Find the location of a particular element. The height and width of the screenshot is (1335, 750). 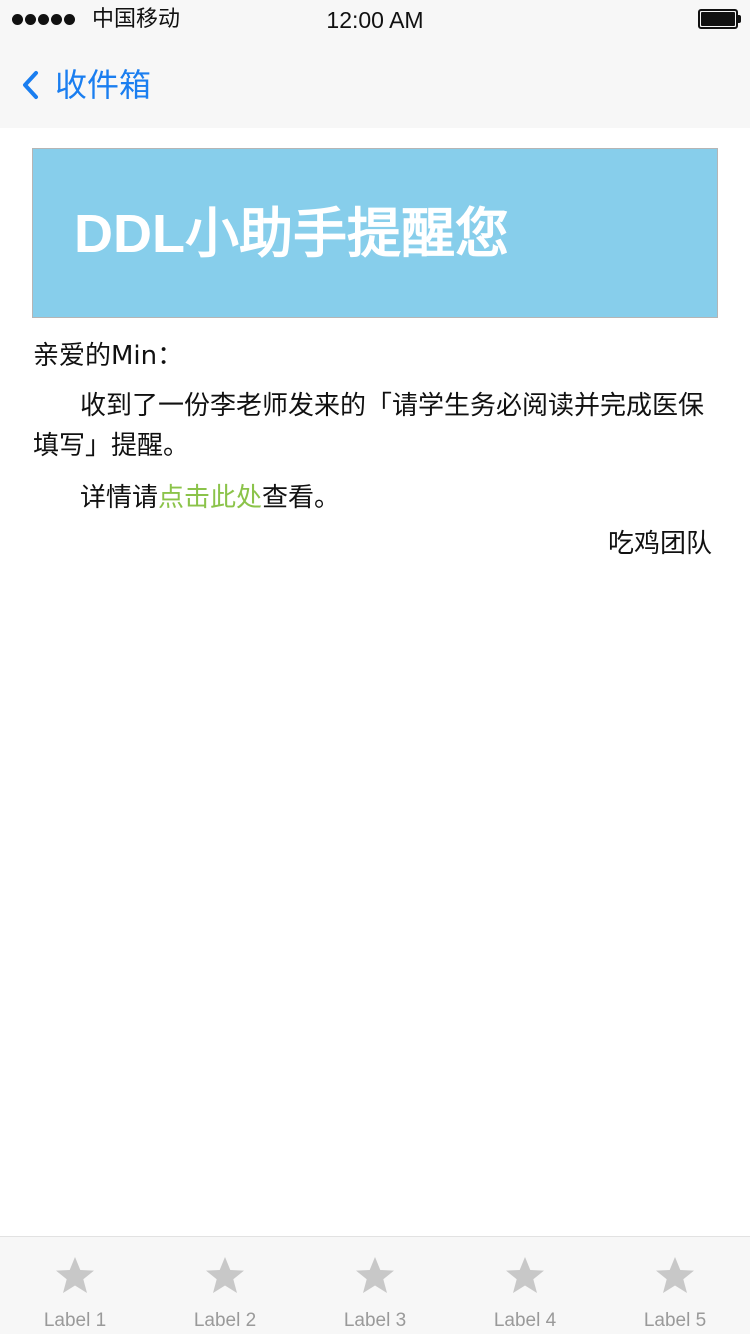

reminder-banner: DDL小助手提醒您 is located at coordinates (375, 233).